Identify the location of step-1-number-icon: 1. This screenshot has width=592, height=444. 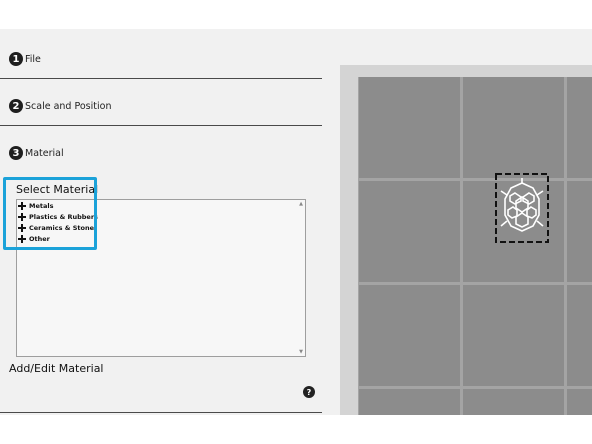
(16, 59).